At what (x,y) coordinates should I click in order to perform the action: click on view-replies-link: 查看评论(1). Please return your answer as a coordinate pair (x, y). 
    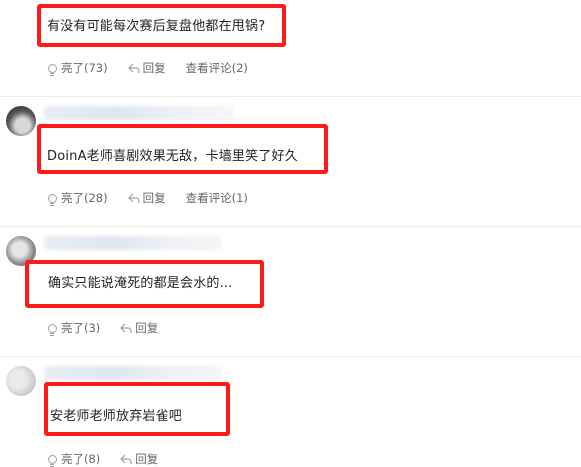
    Looking at the image, I should click on (217, 198).